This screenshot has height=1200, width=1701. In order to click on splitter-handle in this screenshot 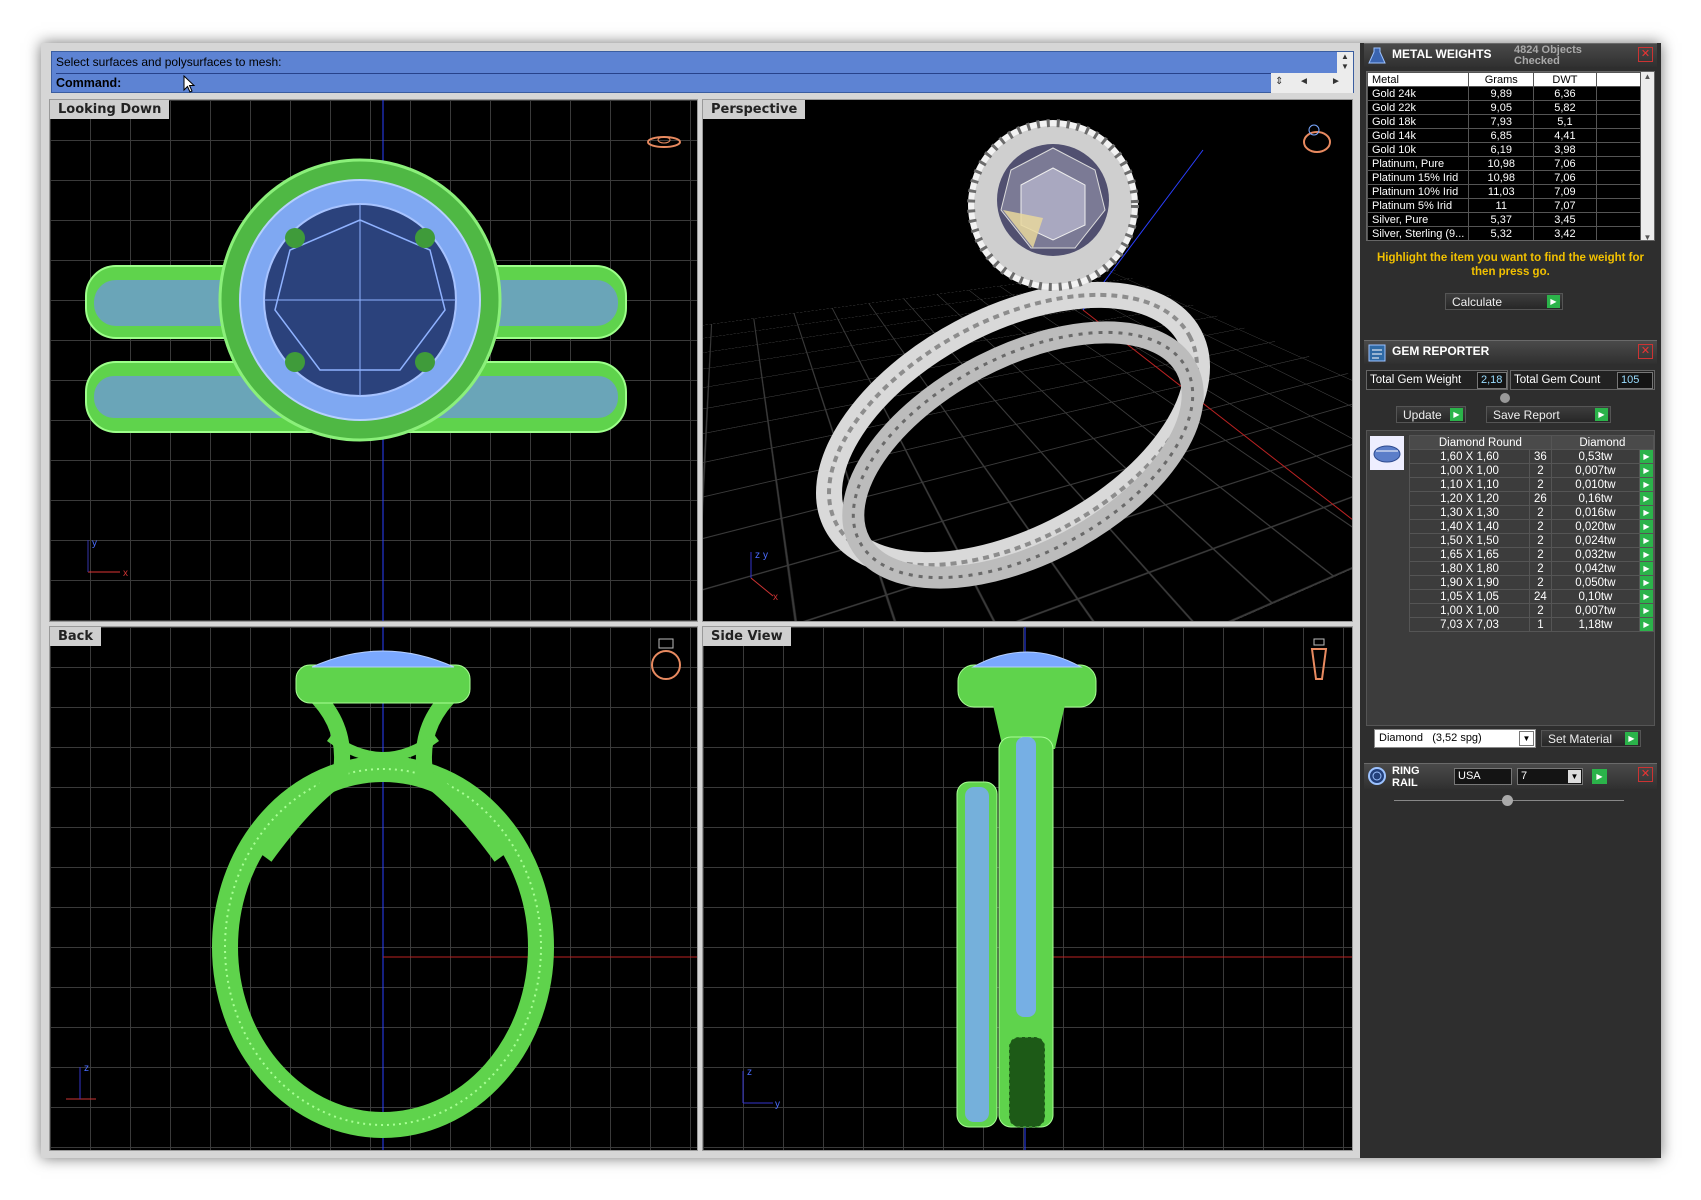, I will do `click(1505, 398)`.